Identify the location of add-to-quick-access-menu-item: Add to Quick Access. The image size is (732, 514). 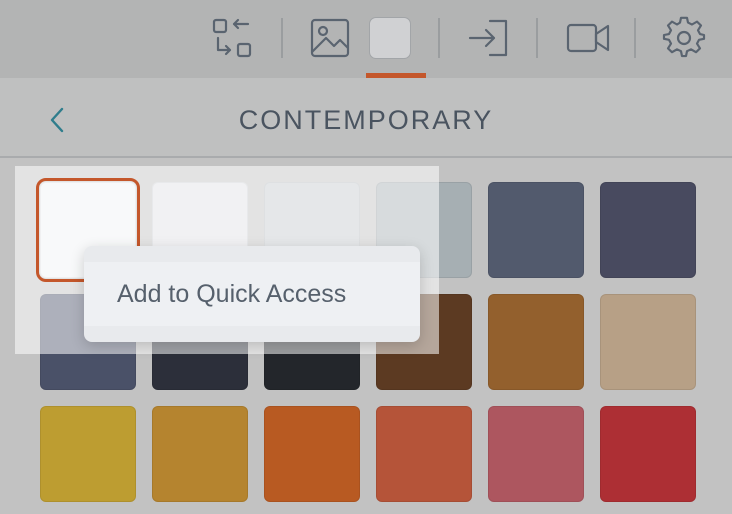
(252, 294).